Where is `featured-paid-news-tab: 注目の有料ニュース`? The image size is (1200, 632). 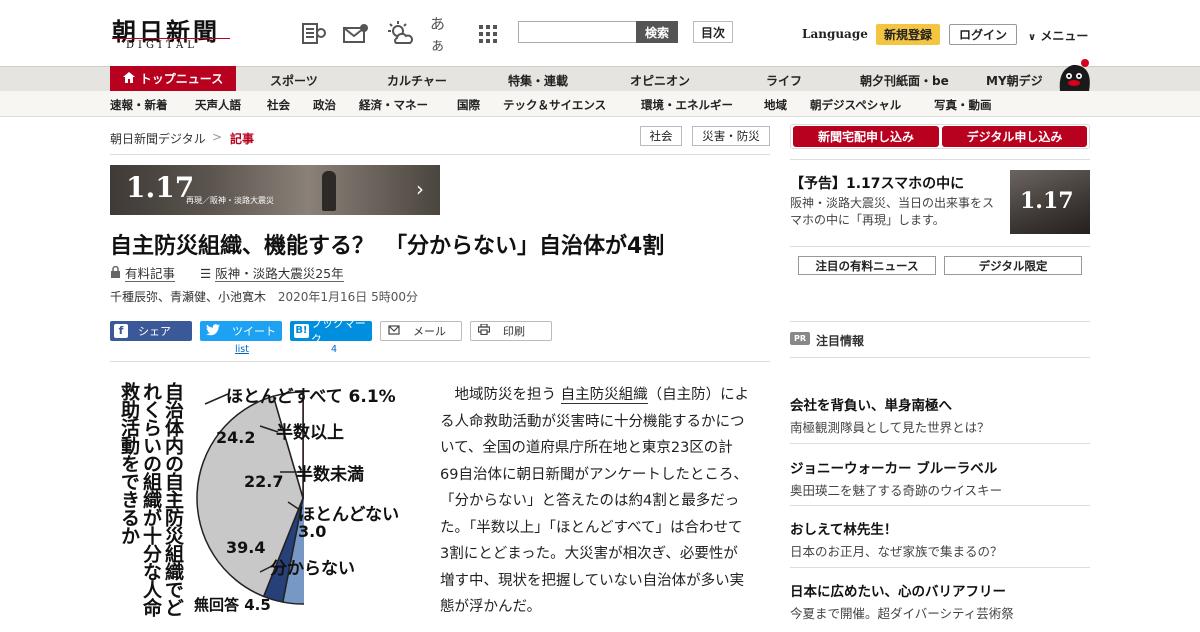
featured-paid-news-tab: 注目の有料ニュース is located at coordinates (867, 265).